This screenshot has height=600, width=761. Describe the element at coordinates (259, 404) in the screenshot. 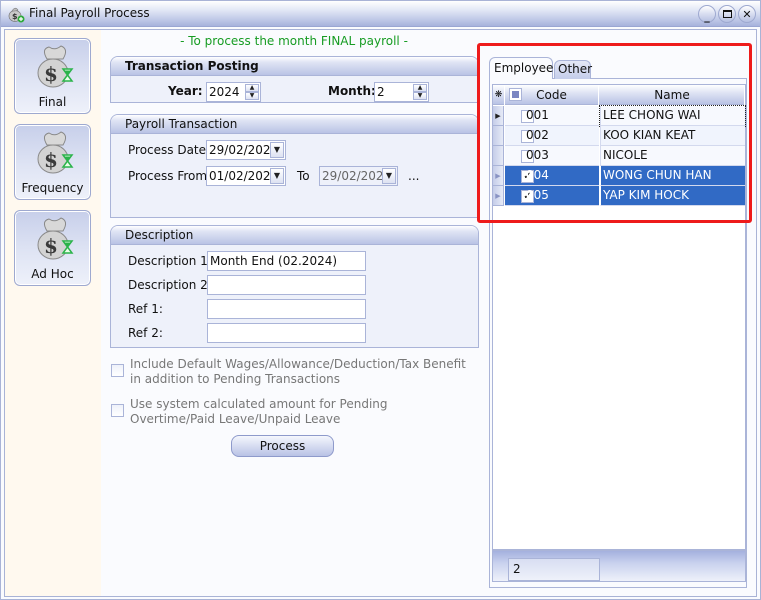

I see `use-system-calc-line1: Use system calculated amount for Pending` at that location.